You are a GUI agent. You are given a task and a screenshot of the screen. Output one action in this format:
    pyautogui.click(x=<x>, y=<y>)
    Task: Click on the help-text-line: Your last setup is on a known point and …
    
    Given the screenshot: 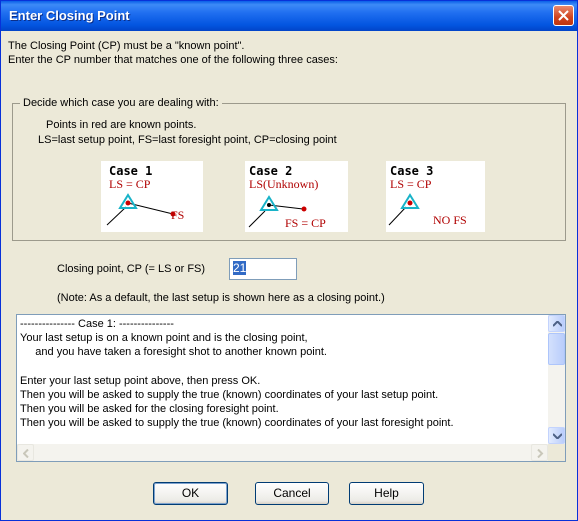 What is the action you would take?
    pyautogui.click(x=164, y=338)
    